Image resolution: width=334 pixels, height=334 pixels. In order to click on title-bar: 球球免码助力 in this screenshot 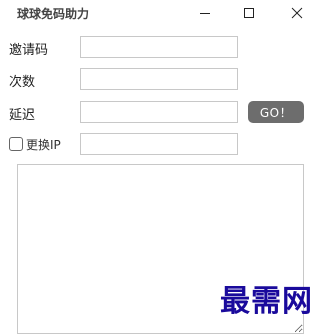, I will do `click(167, 13)`.